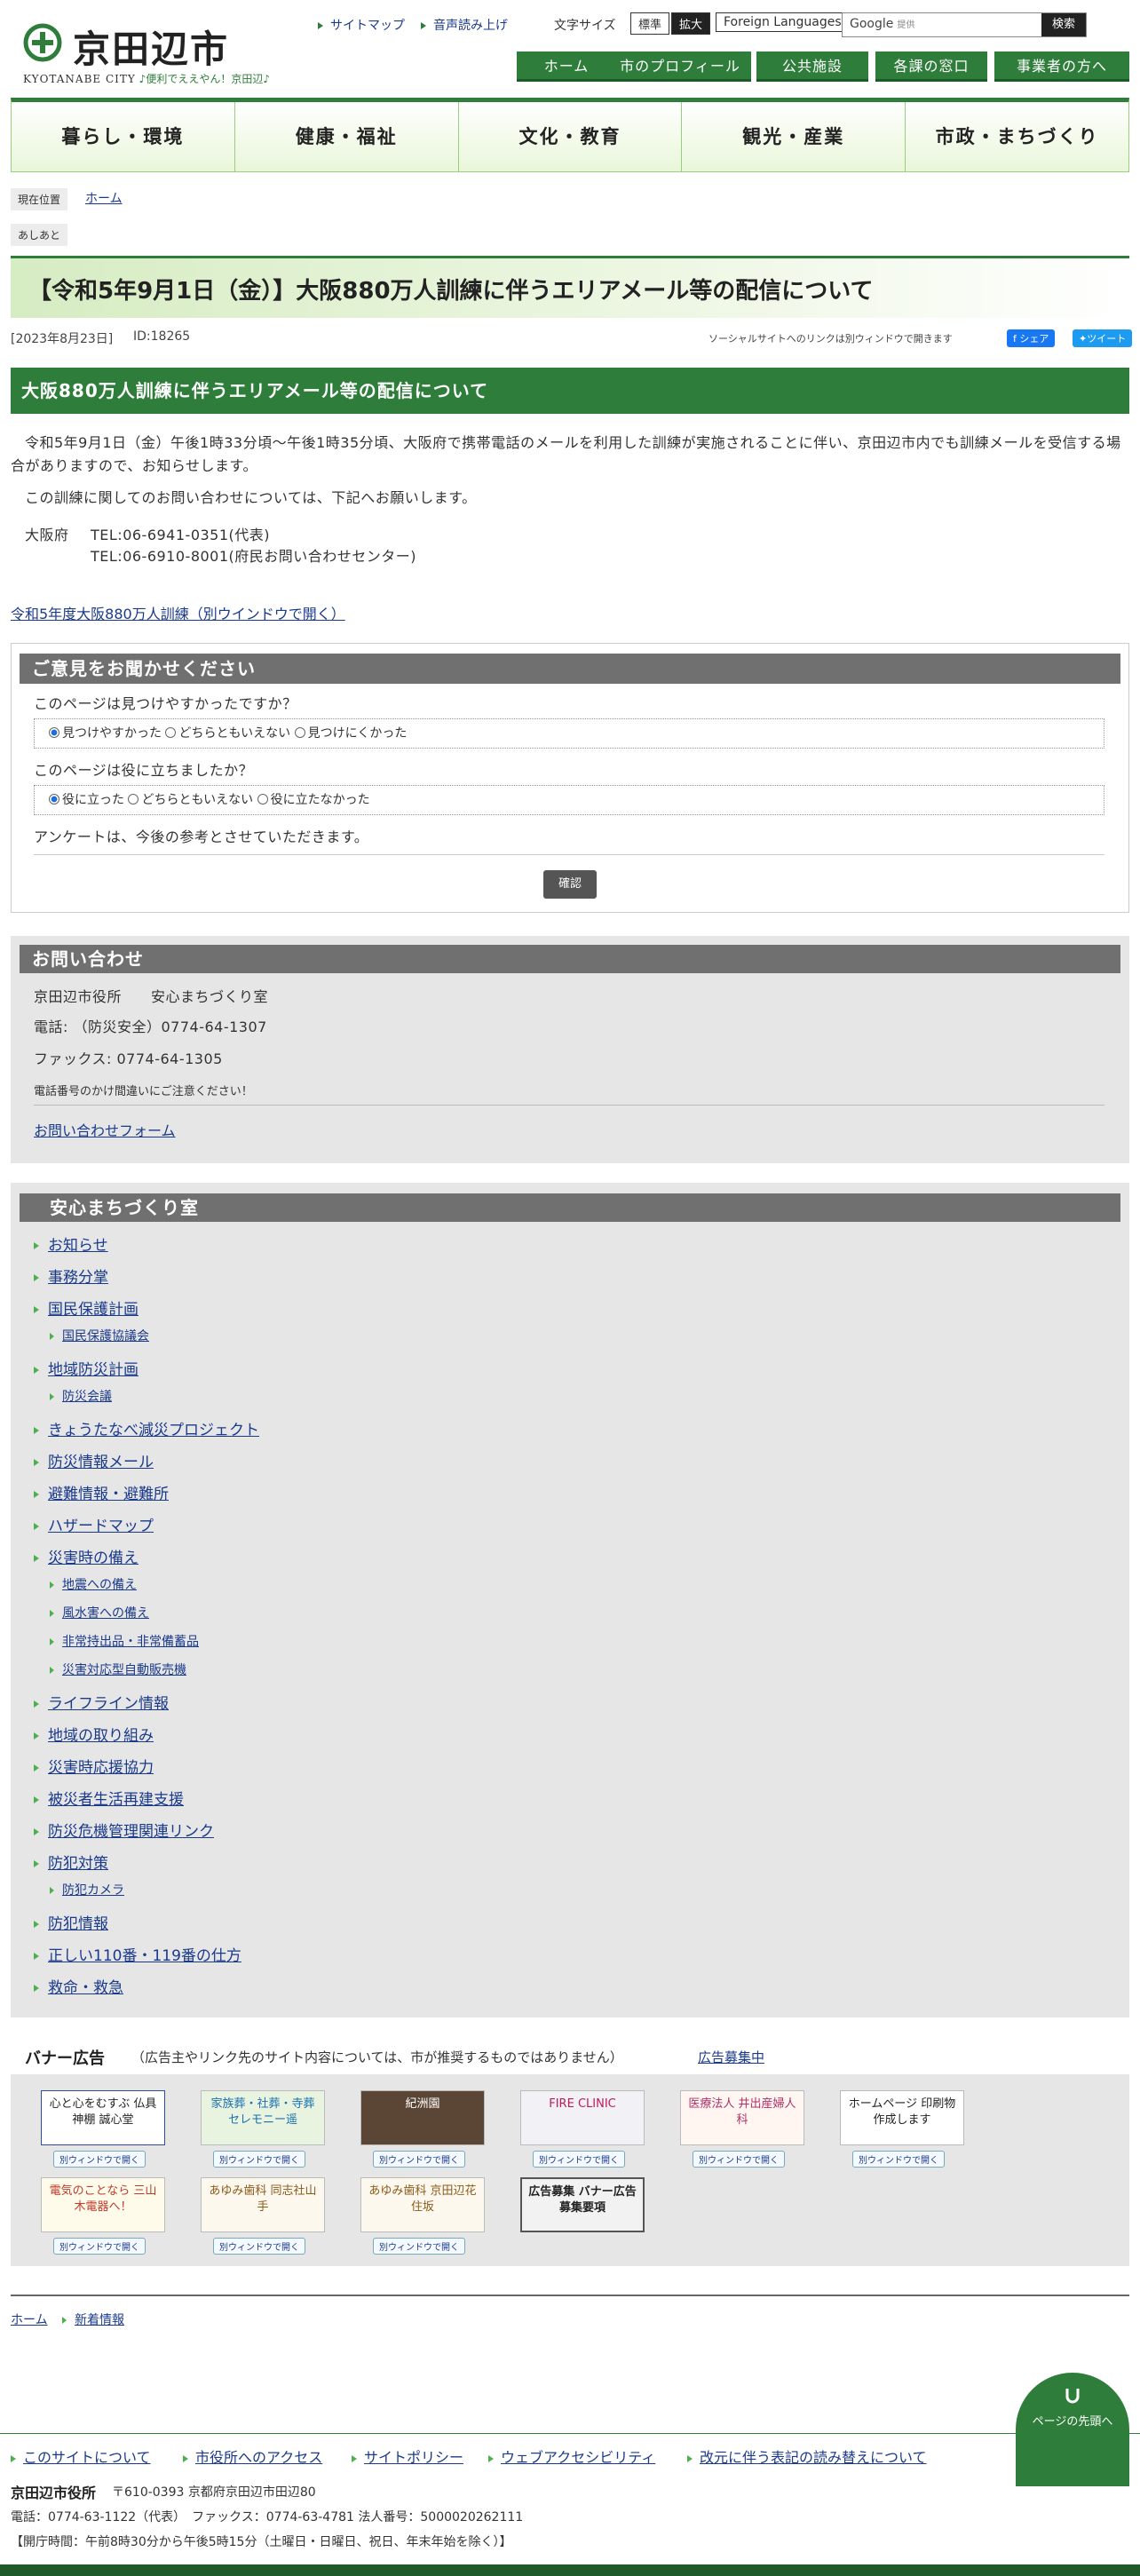 Image resolution: width=1140 pixels, height=2576 pixels. Describe the element at coordinates (783, 22) in the screenshot. I see `foreign-languages-button: Foreign Languages` at that location.